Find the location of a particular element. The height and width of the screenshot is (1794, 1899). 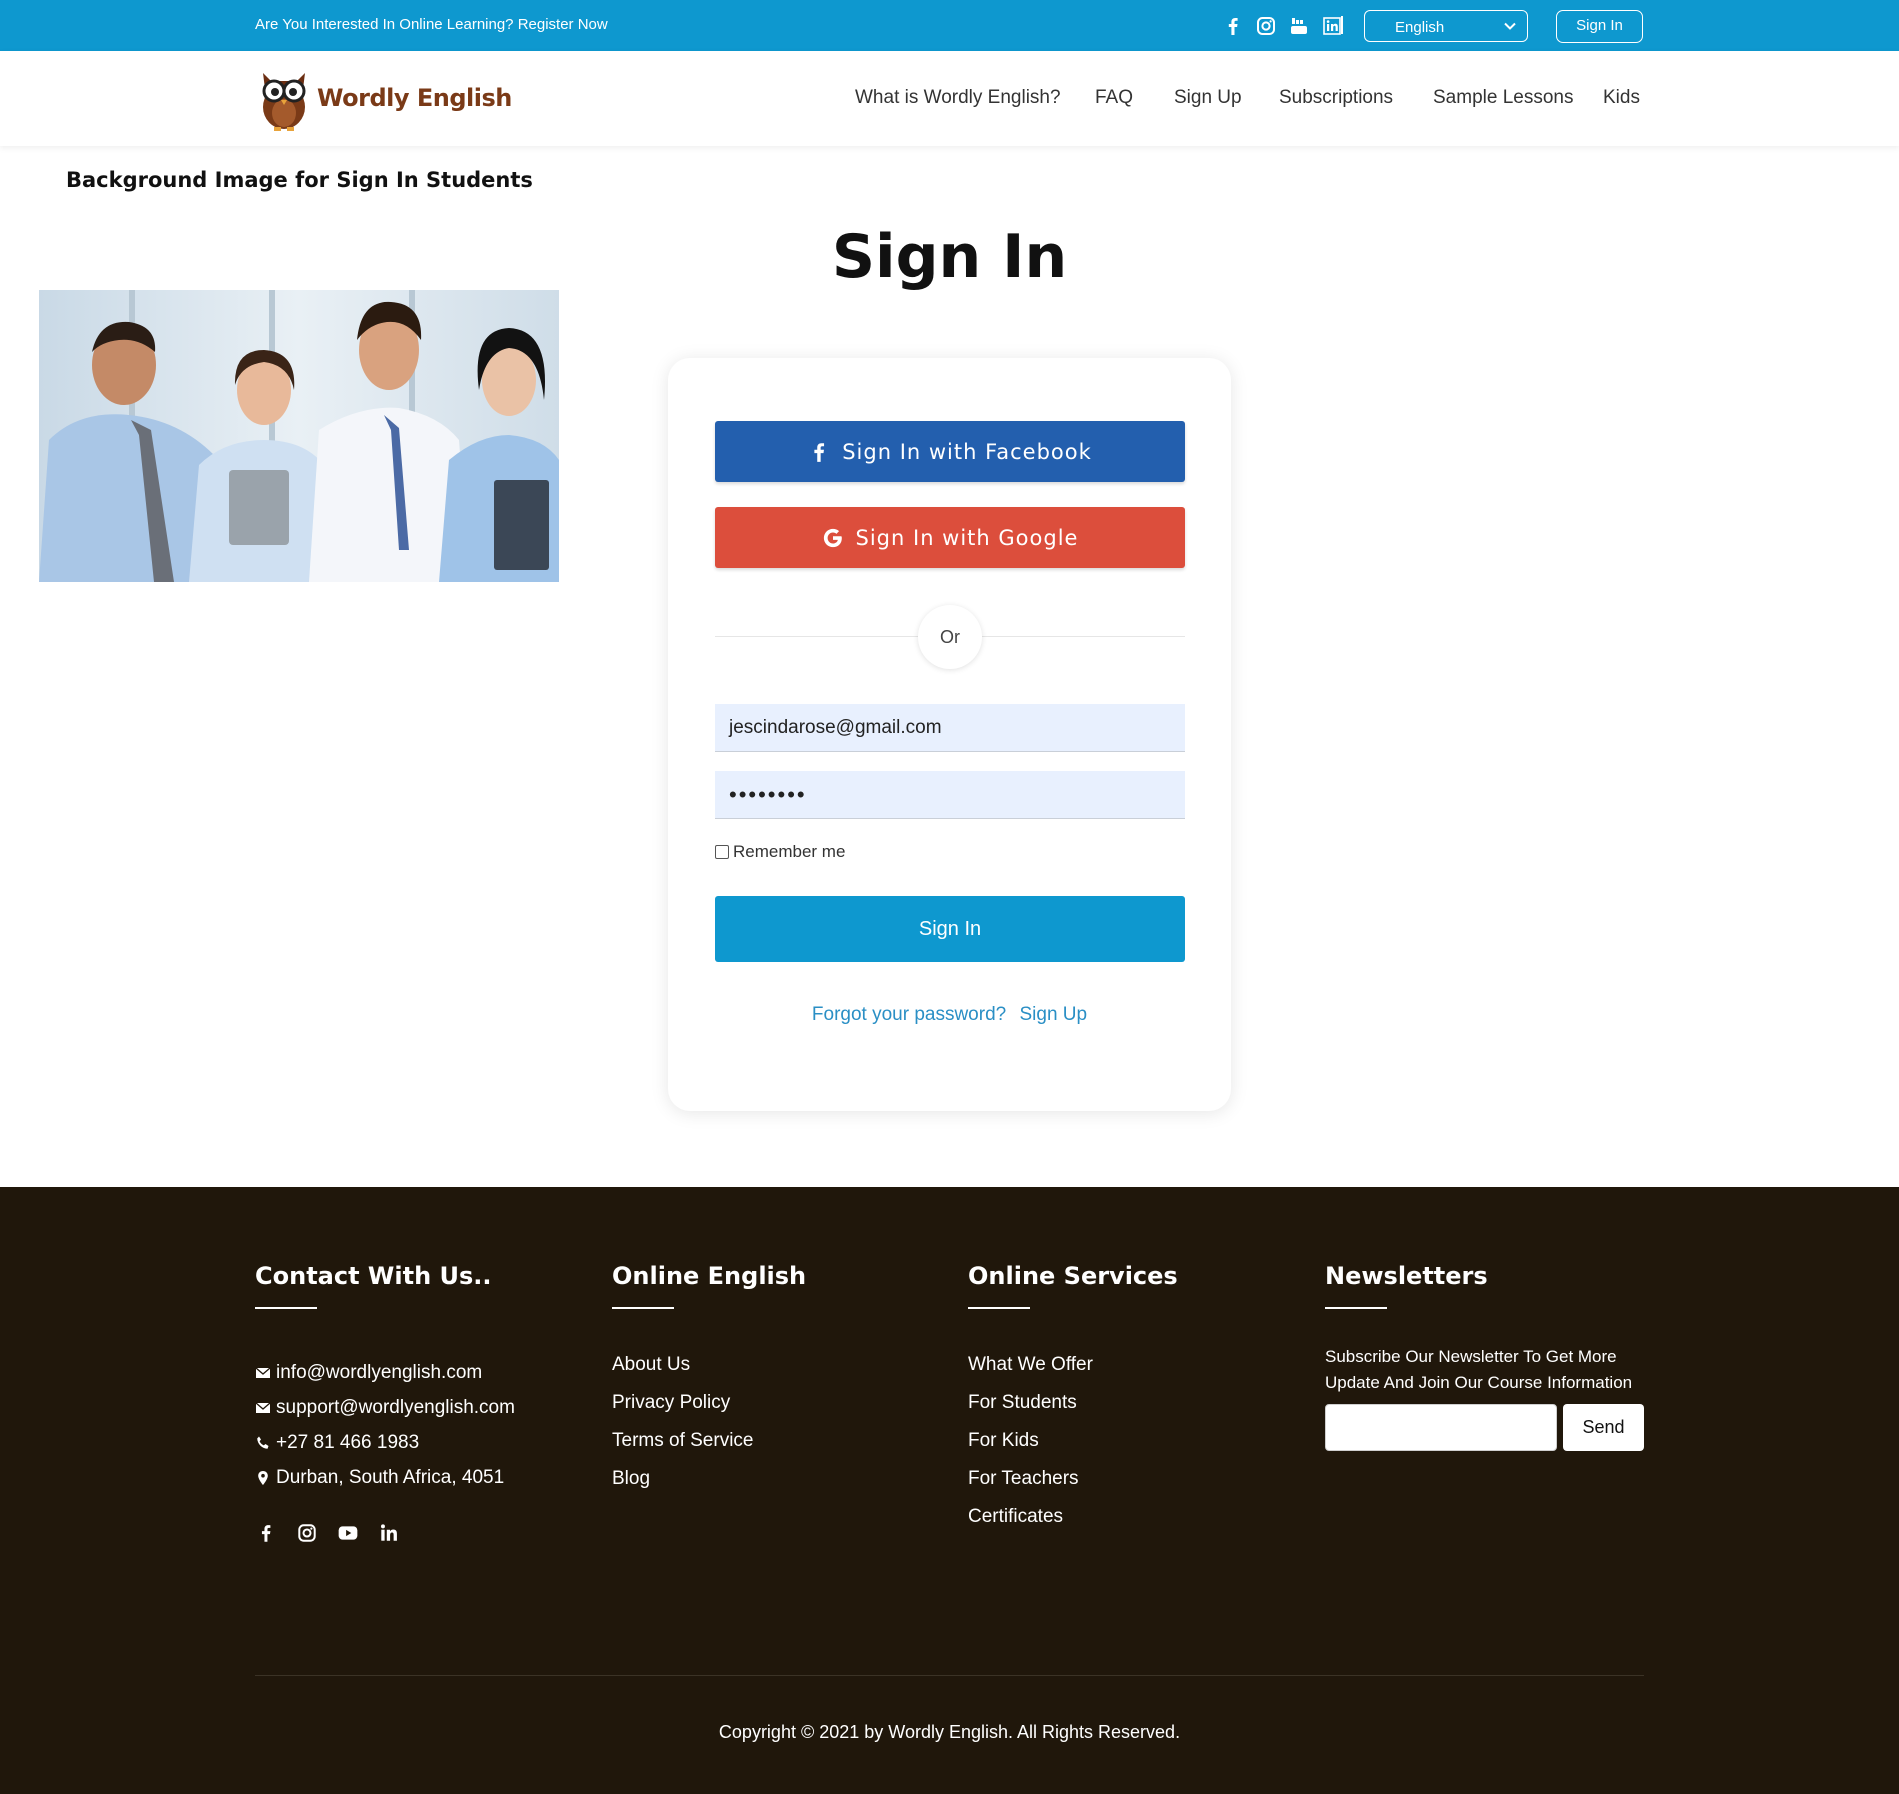

forgot-password-link: Forgot your password? is located at coordinates (909, 1014).